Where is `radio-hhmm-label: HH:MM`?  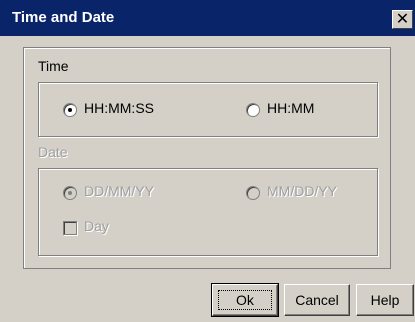
radio-hhmm-label: HH:MM is located at coordinates (290, 108).